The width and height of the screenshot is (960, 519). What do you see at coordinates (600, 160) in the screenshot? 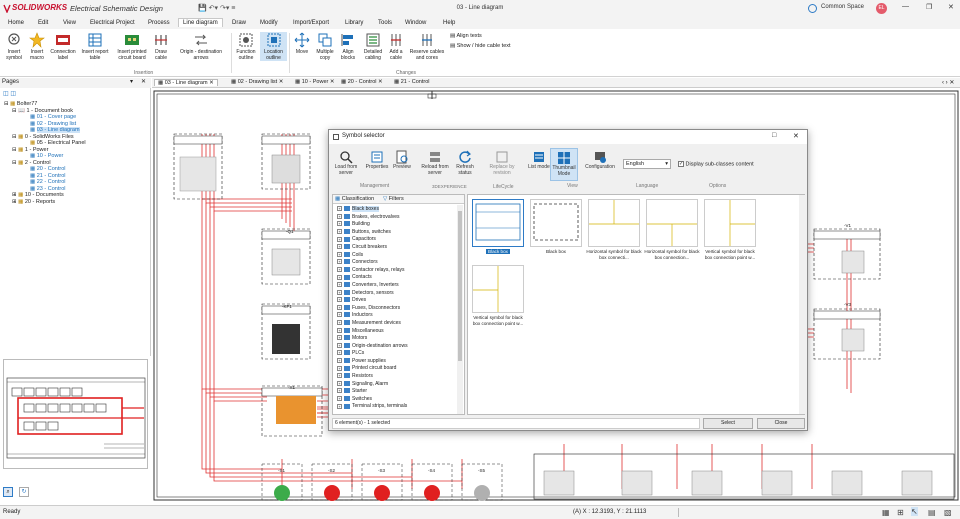
I see `configuration-button: Configuration` at bounding box center [600, 160].